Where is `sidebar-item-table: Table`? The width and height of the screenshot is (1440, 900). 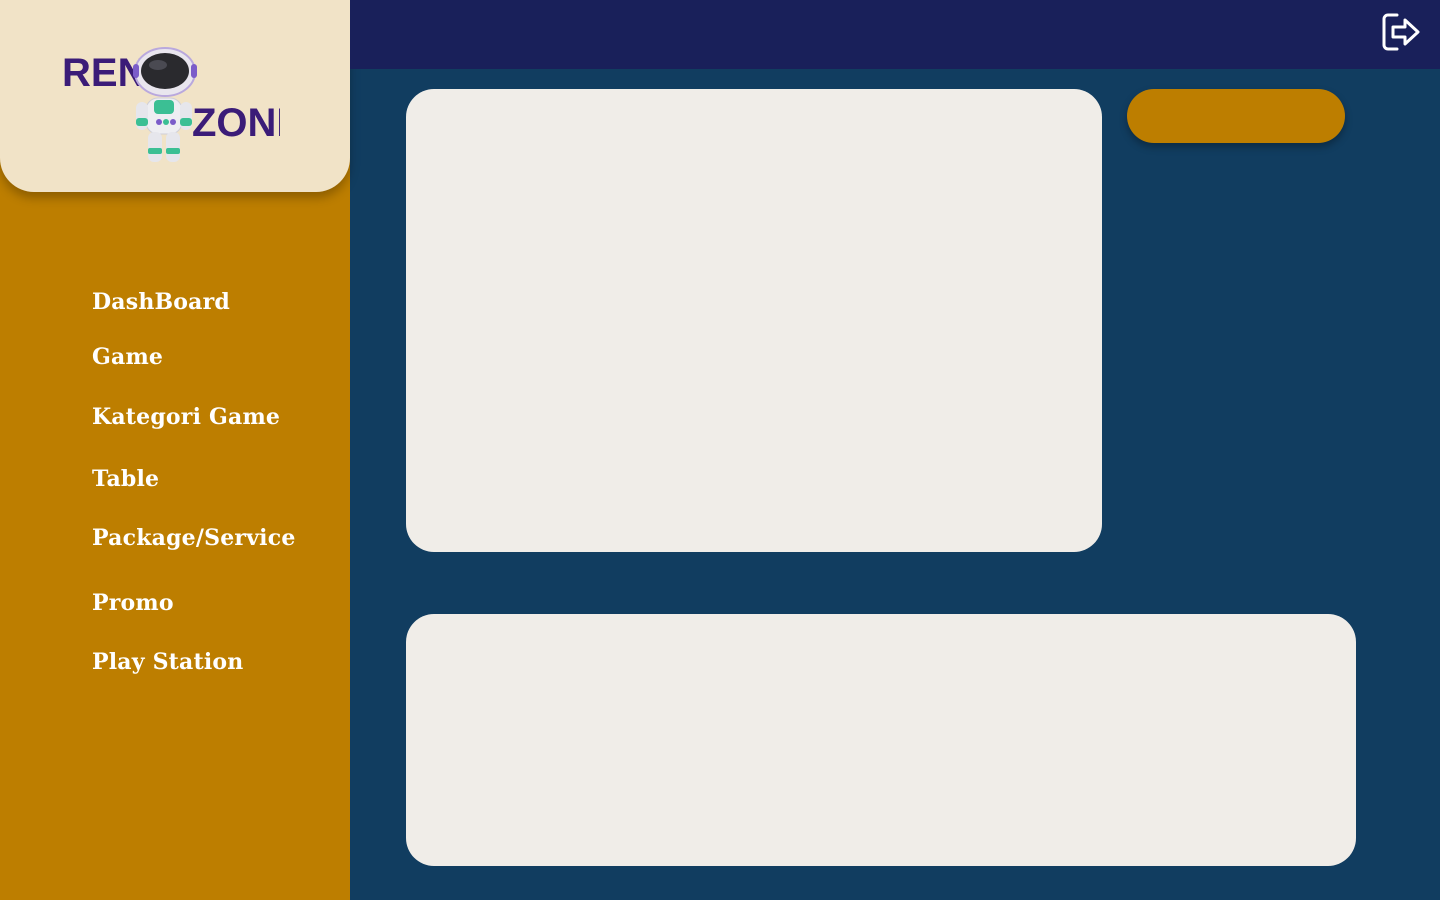
sidebar-item-table: Table is located at coordinates (125, 479).